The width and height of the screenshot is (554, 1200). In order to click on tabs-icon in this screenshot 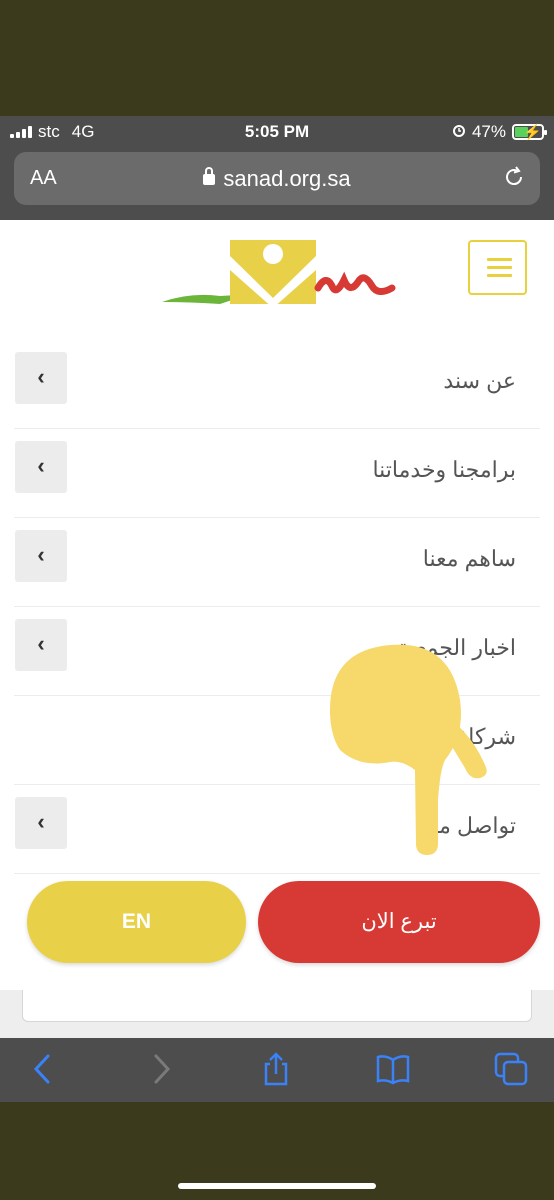, I will do `click(511, 1069)`.